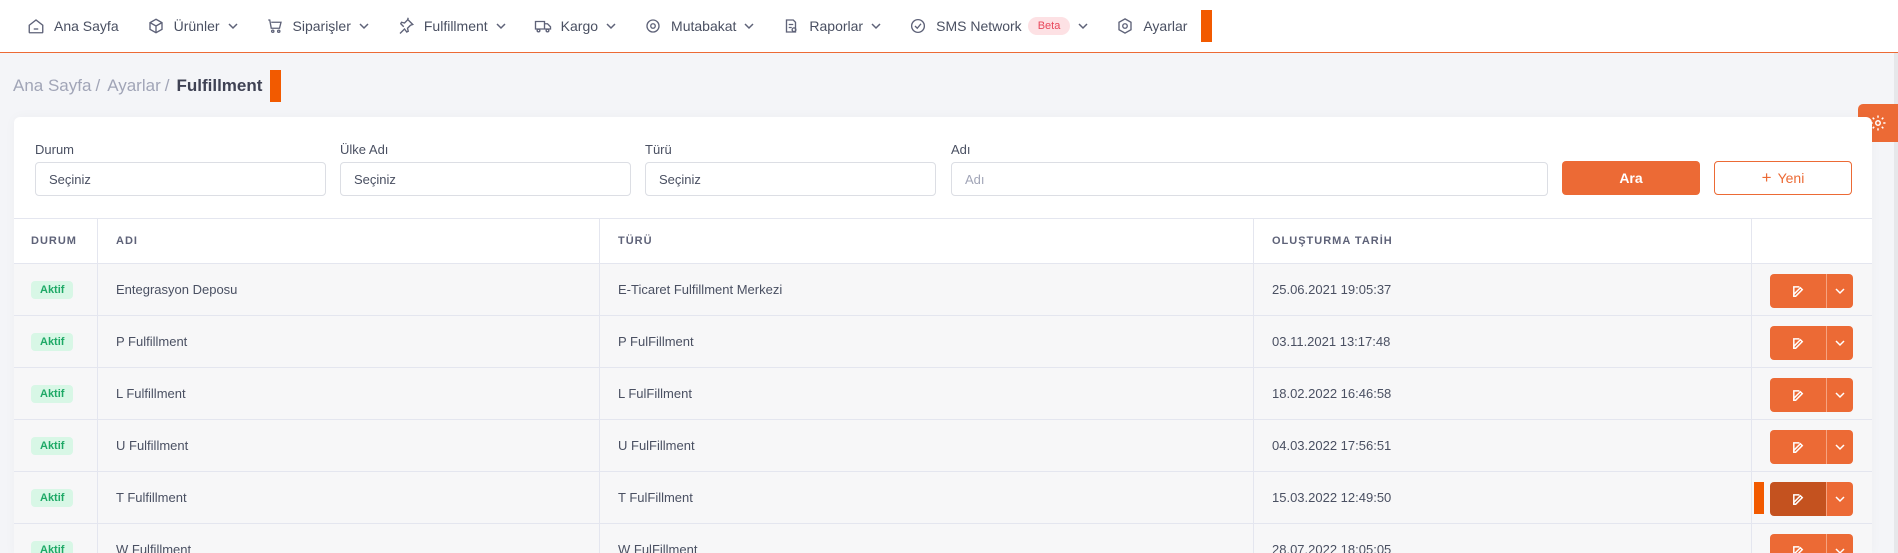 The height and width of the screenshot is (553, 1898). What do you see at coordinates (927, 497) in the screenshot?
I see `type-cell: T FulFillment` at bounding box center [927, 497].